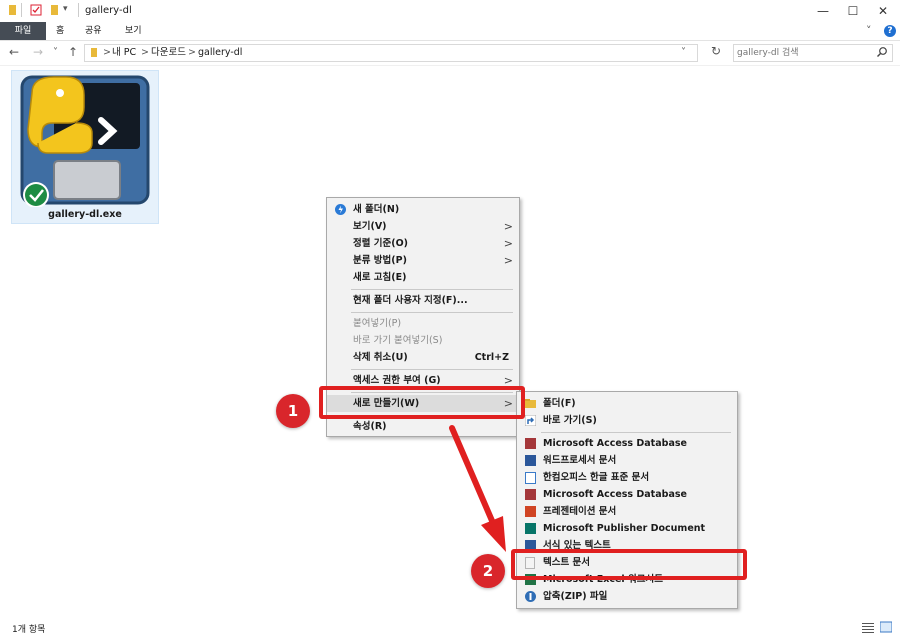  What do you see at coordinates (477, 488) in the screenshot?
I see `arrow-annotation` at bounding box center [477, 488].